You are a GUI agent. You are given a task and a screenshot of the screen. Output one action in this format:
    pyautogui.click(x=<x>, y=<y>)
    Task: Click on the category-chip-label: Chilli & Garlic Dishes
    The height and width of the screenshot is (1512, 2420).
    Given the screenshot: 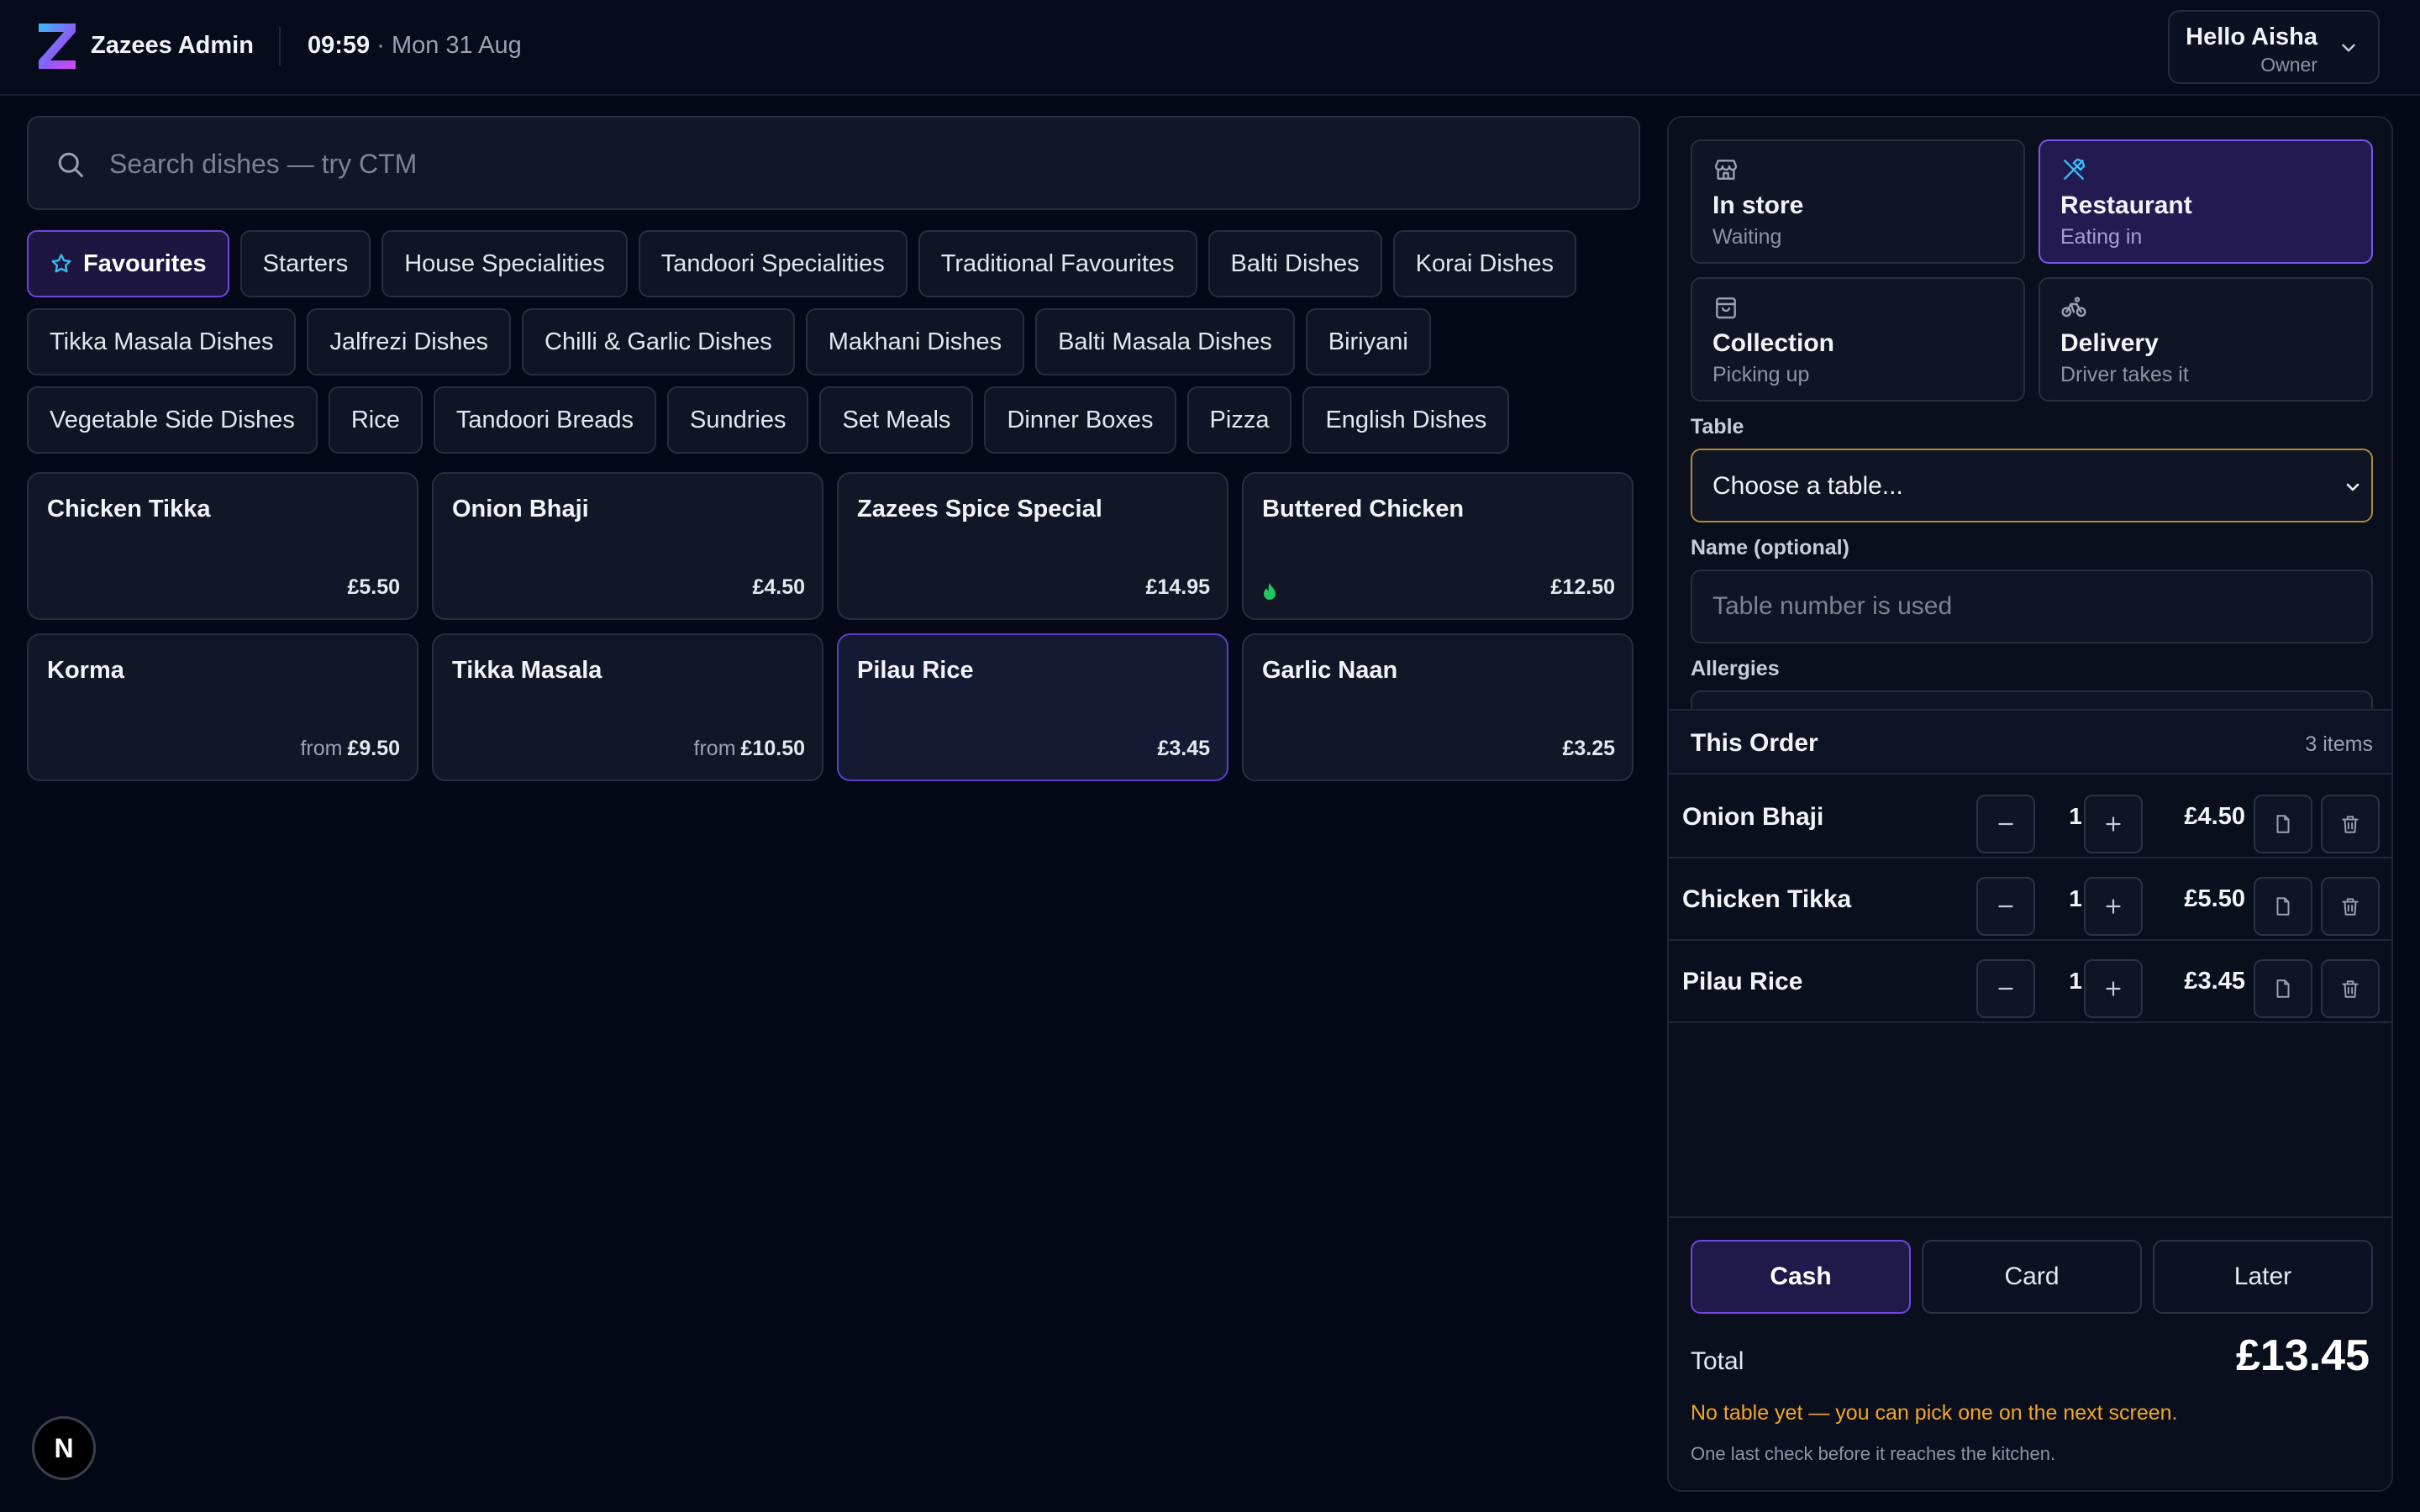 What is the action you would take?
    pyautogui.click(x=658, y=341)
    